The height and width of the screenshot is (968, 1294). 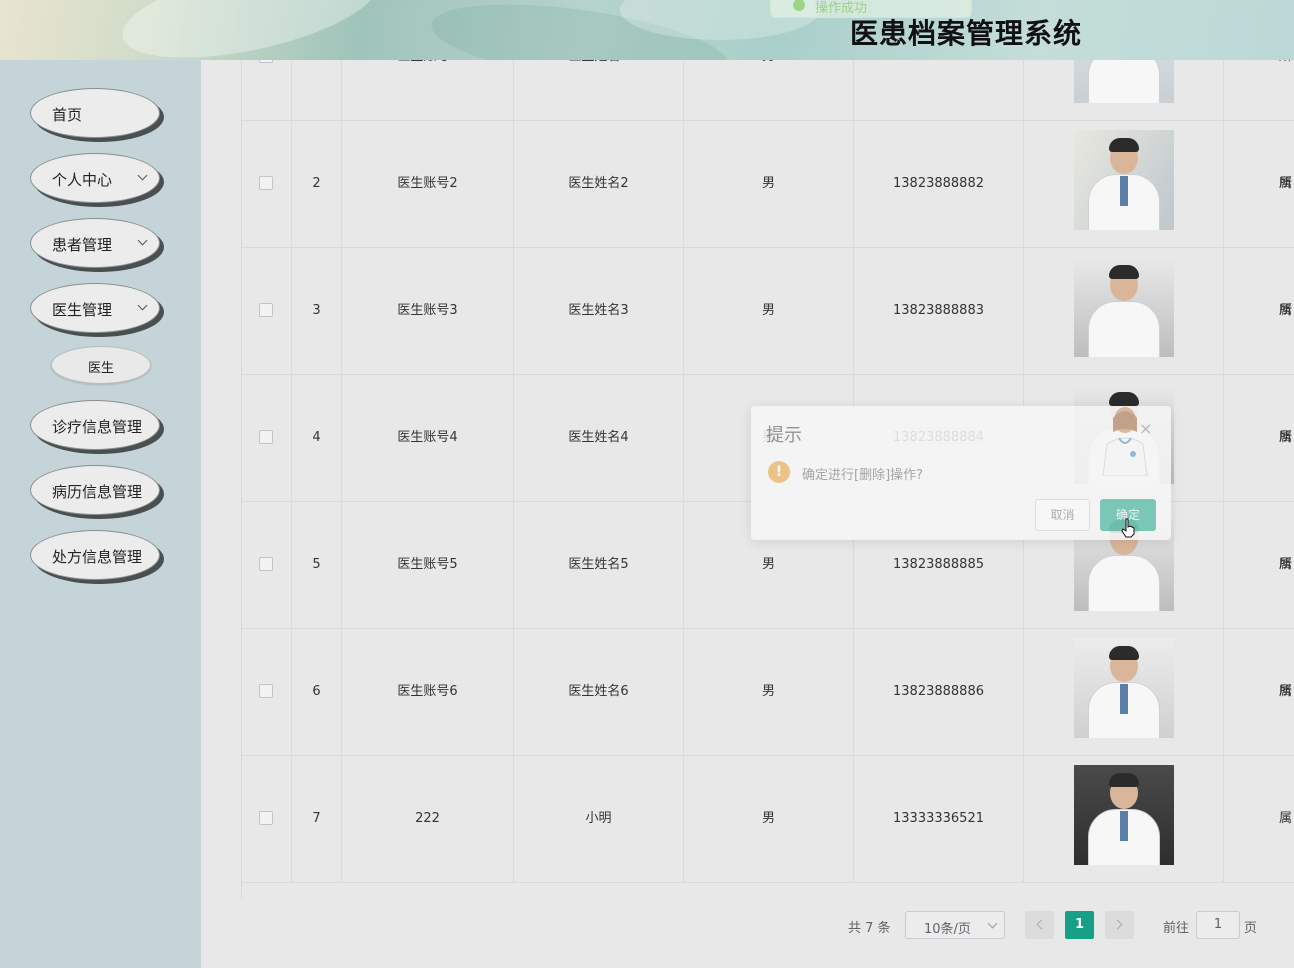 I want to click on phone-cell: 13333336521, so click(x=939, y=818).